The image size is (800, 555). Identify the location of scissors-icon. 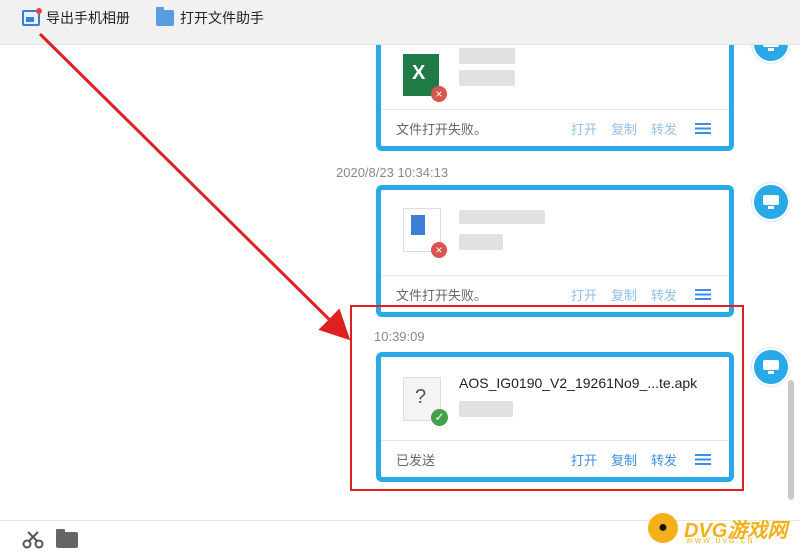
(33, 540).